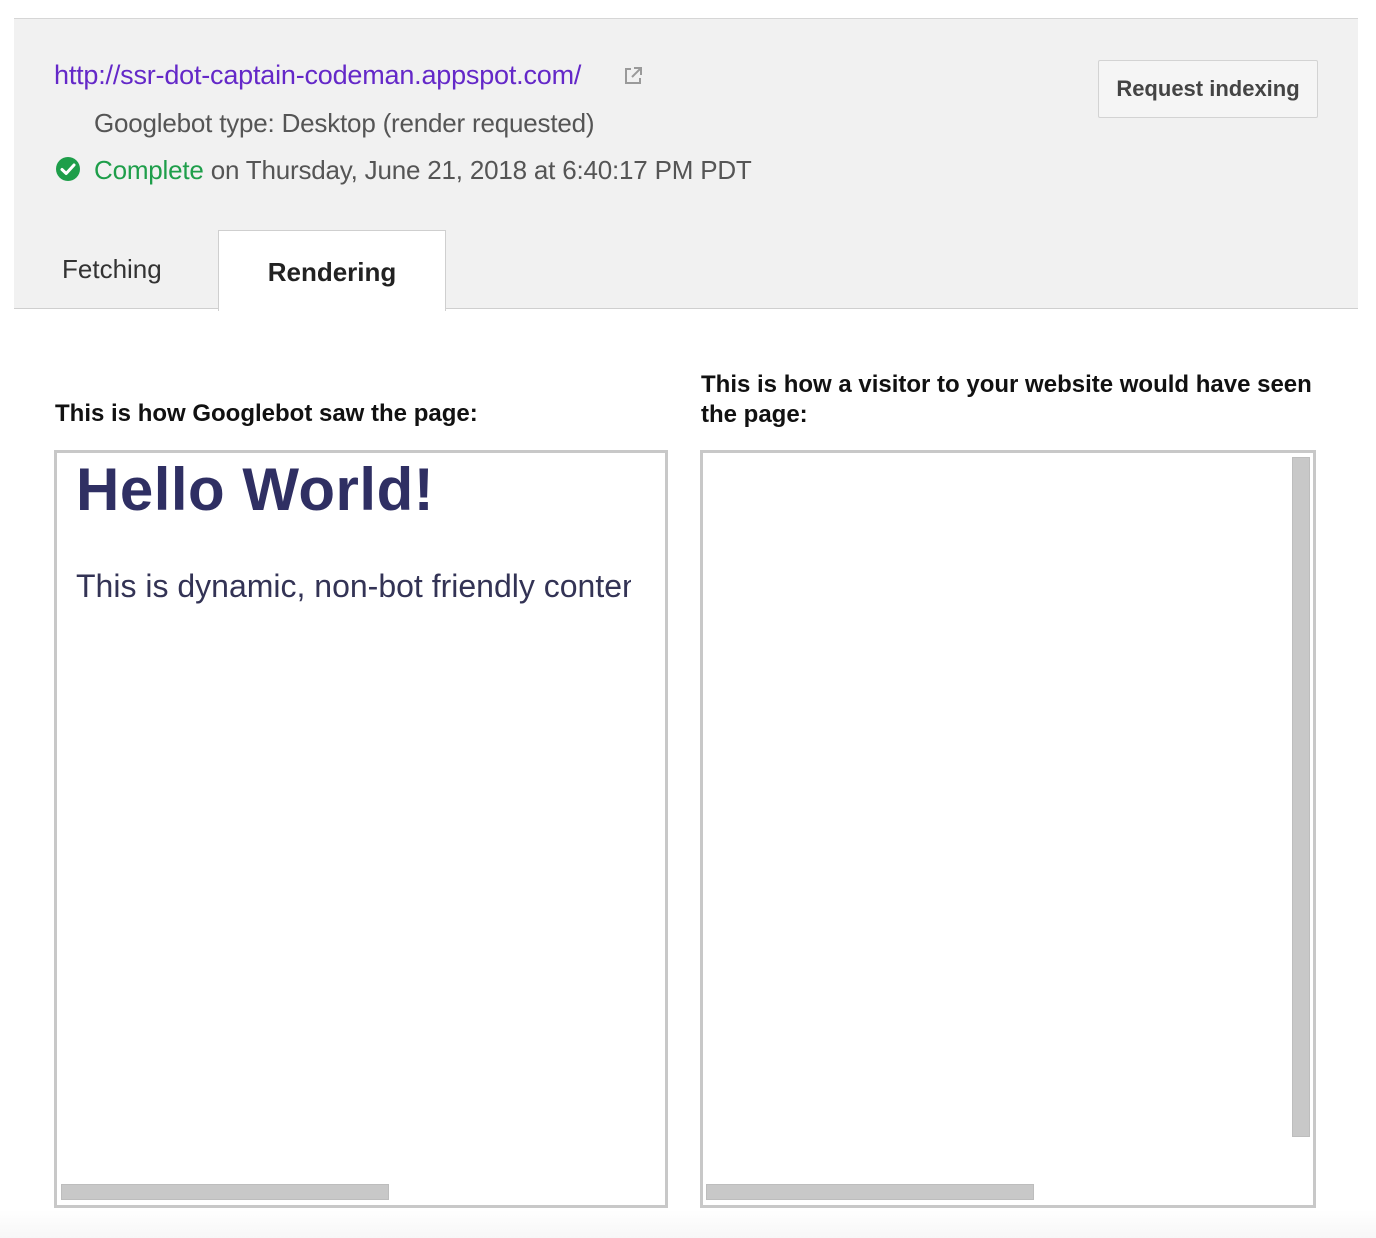 Image resolution: width=1376 pixels, height=1238 pixels. What do you see at coordinates (68, 169) in the screenshot?
I see `check-circle-icon` at bounding box center [68, 169].